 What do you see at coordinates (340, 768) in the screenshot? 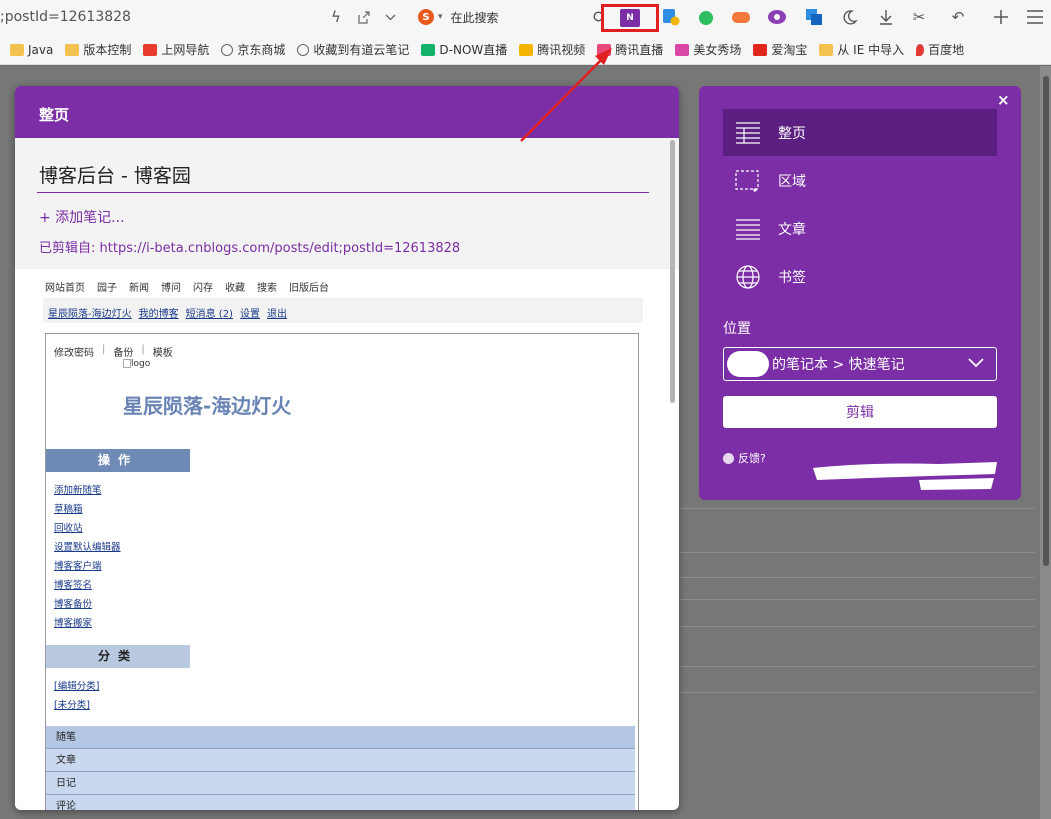
I see `content-type-table: 随笔 文章 日记 评论` at bounding box center [340, 768].